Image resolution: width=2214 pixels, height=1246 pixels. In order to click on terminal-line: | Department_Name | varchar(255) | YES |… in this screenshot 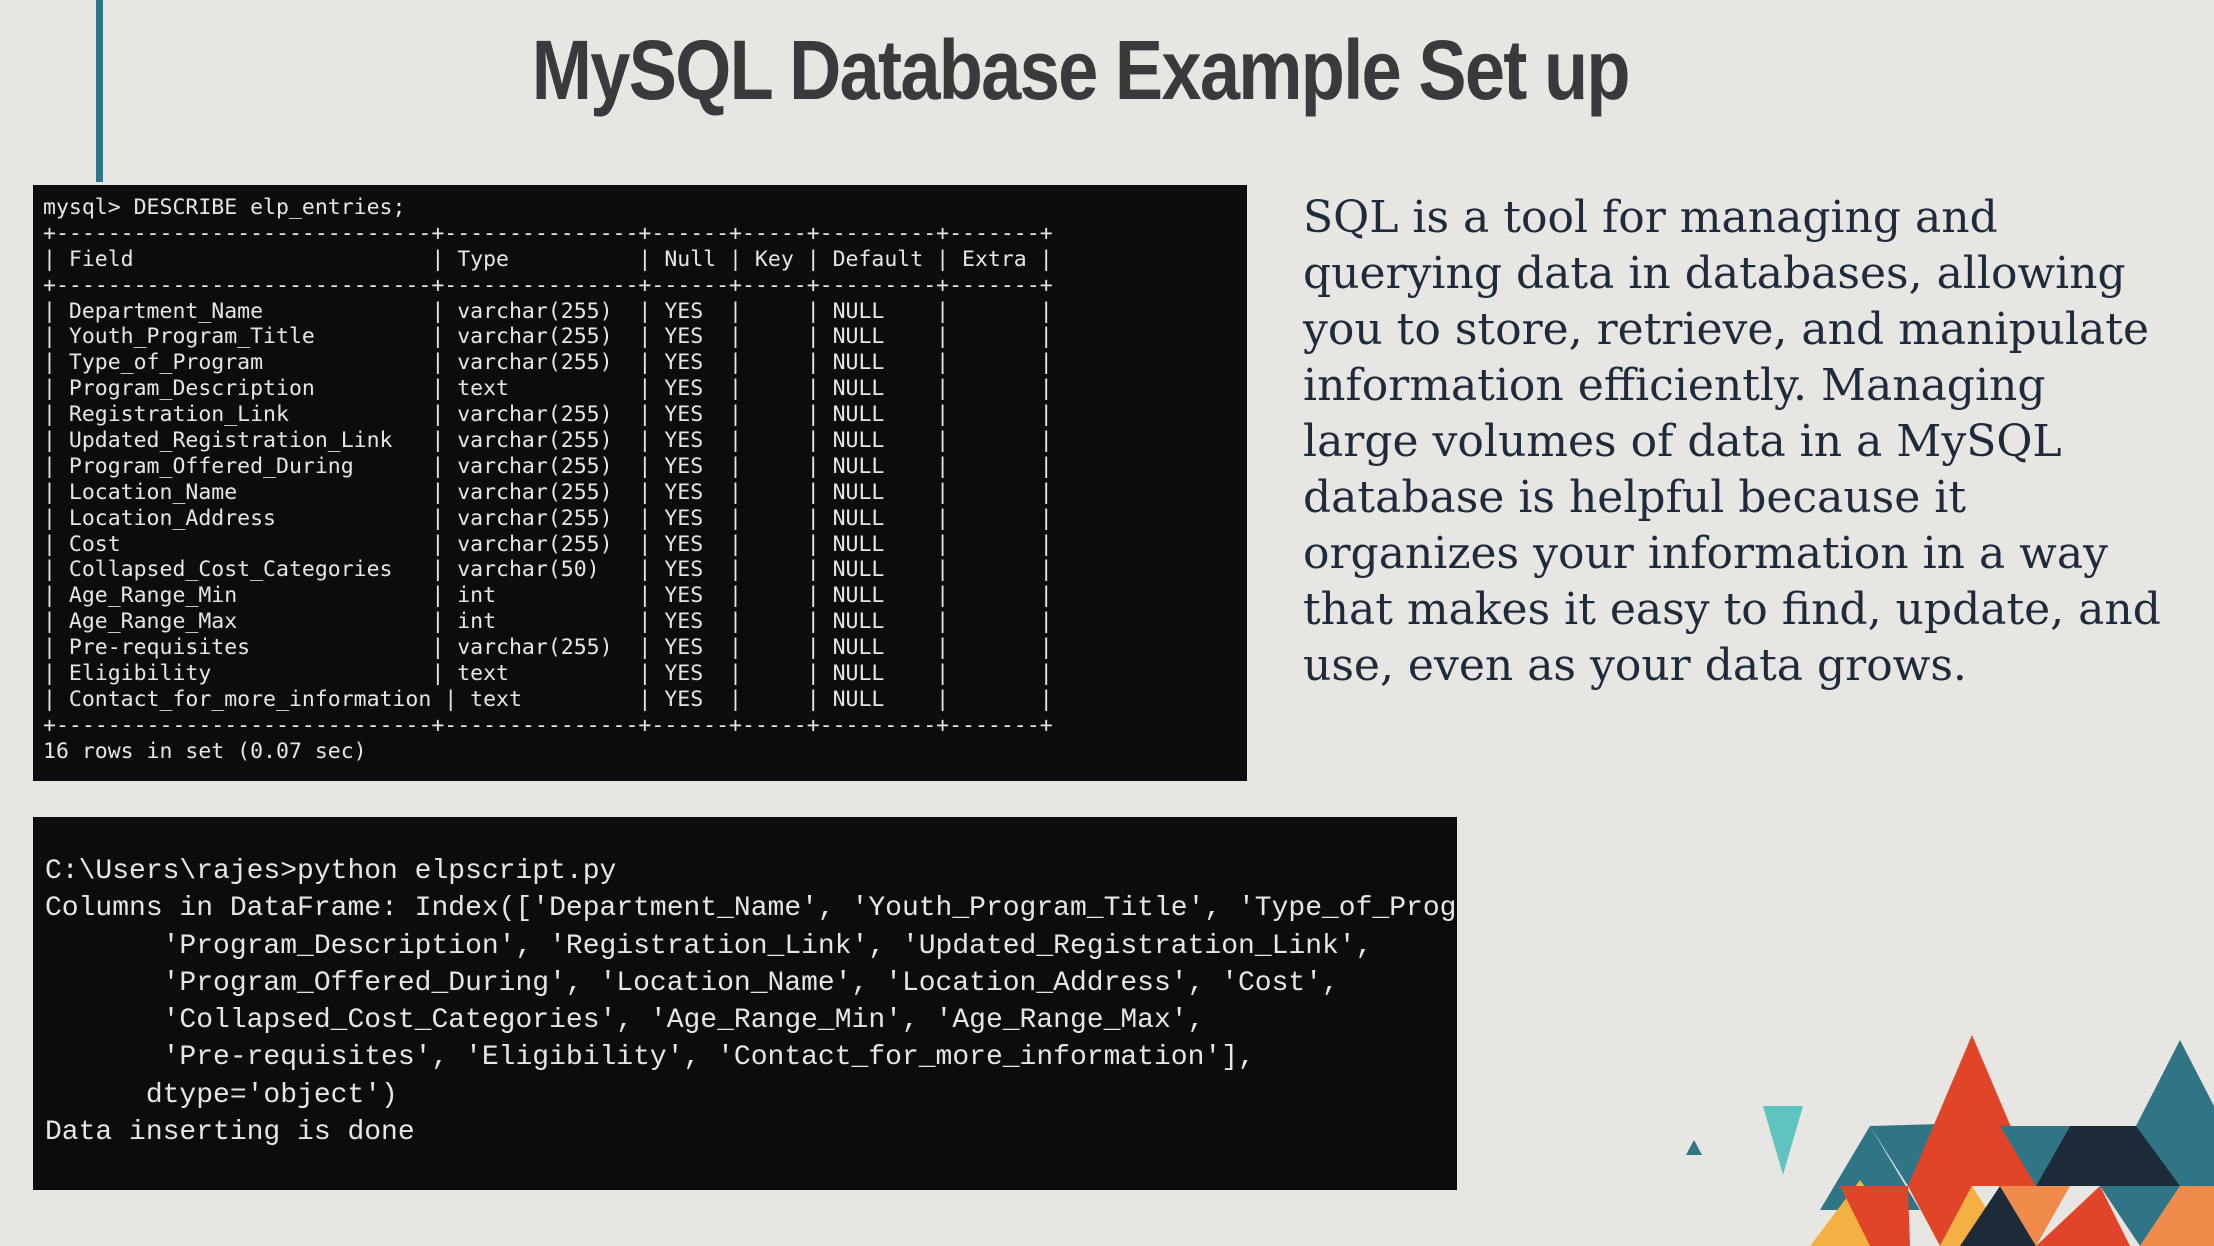, I will do `click(548, 311)`.